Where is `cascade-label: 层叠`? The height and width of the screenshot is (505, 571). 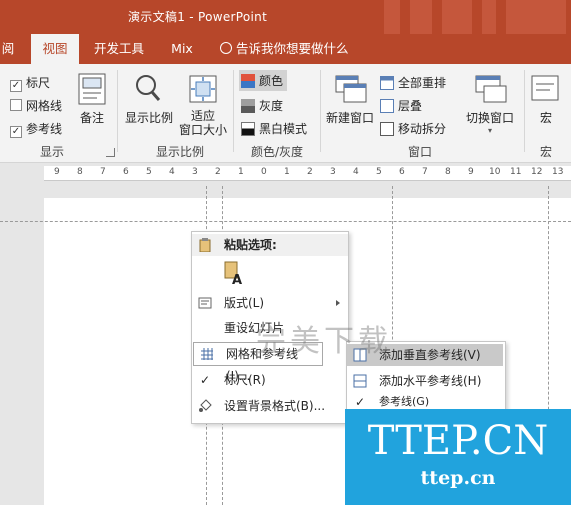 cascade-label: 层叠 is located at coordinates (410, 106).